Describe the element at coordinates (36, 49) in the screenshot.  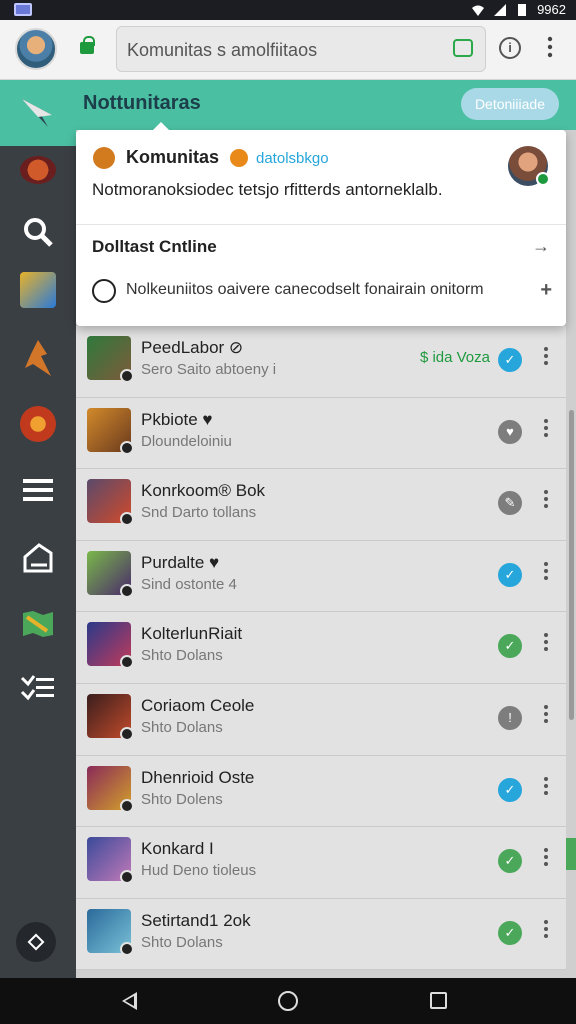
I see `profile-avatar` at that location.